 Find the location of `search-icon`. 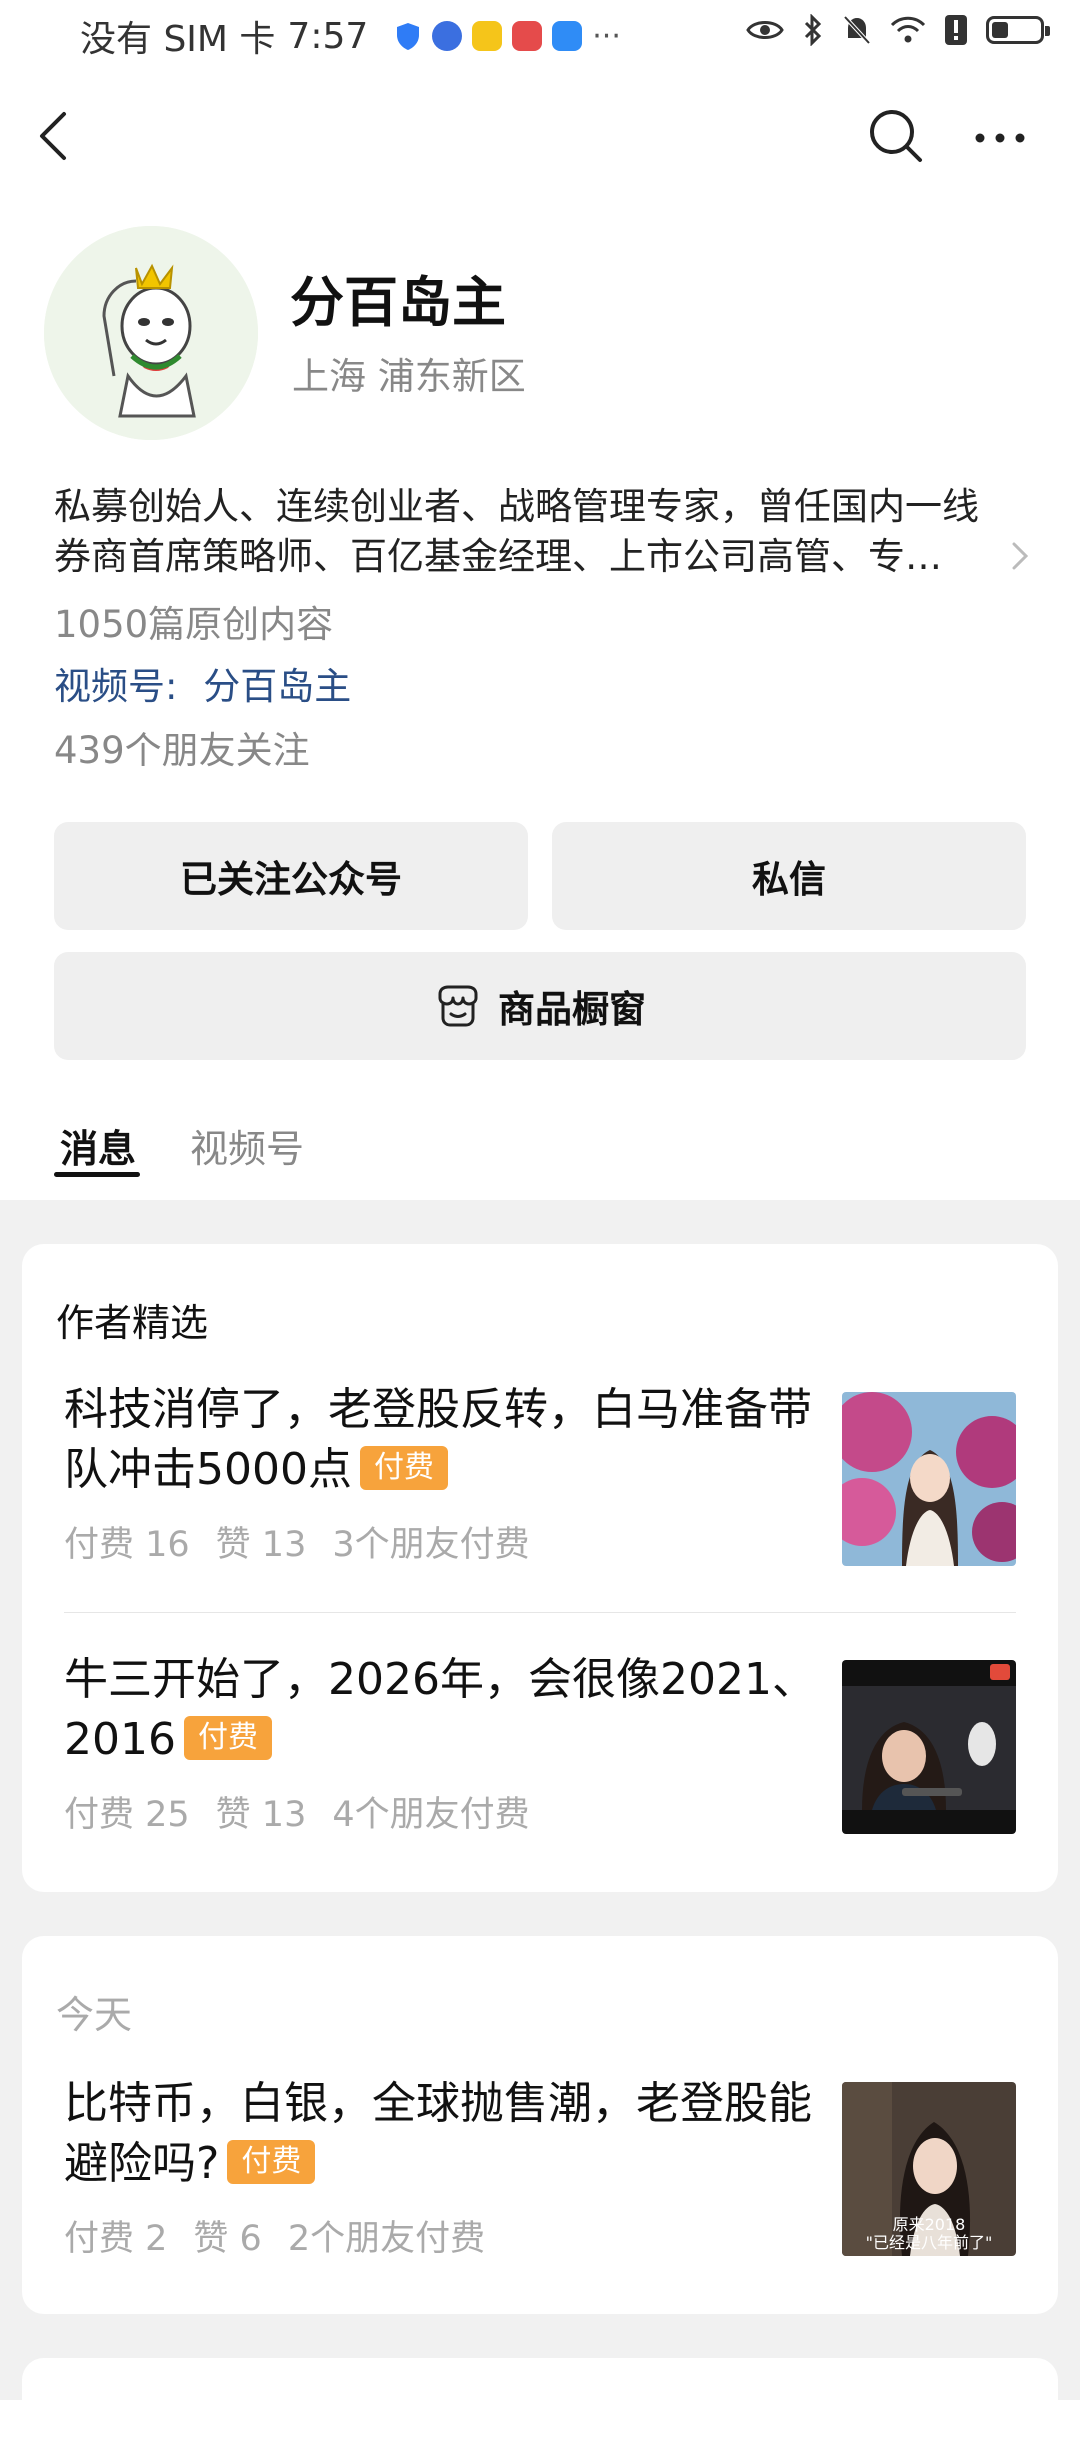

search-icon is located at coordinates (896, 136).